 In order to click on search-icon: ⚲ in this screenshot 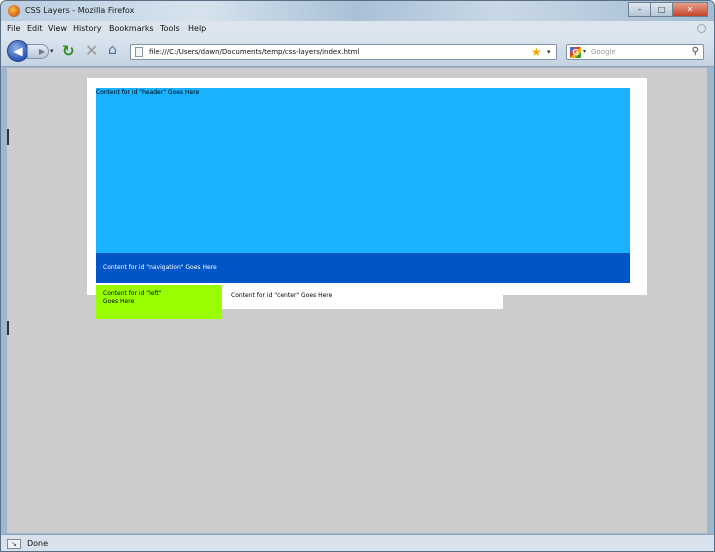, I will do `click(695, 51)`.